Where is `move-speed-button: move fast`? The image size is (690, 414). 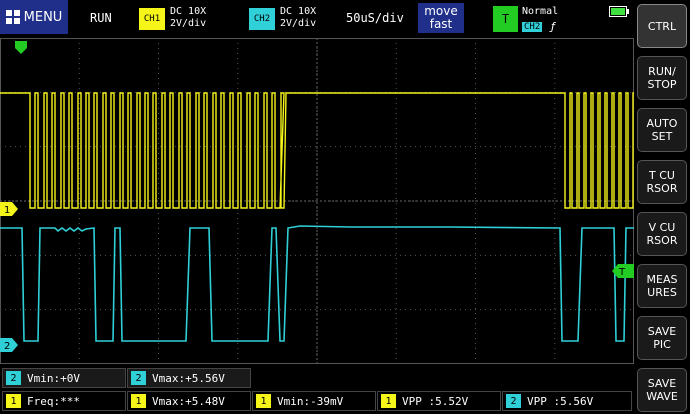
move-speed-button: move fast is located at coordinates (441, 18).